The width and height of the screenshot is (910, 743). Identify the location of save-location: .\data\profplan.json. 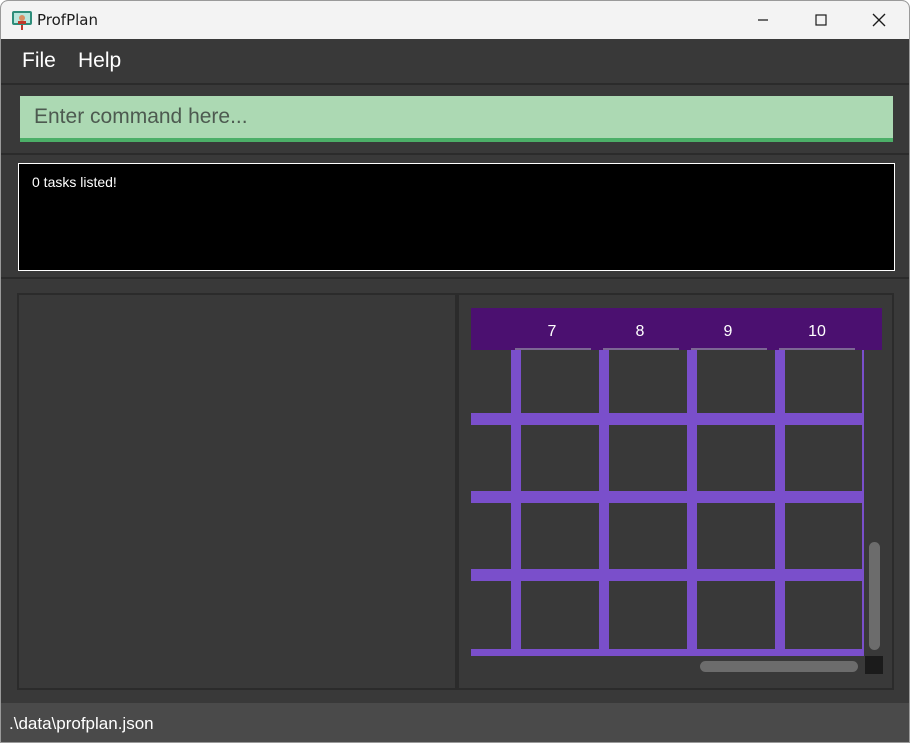
(81, 723).